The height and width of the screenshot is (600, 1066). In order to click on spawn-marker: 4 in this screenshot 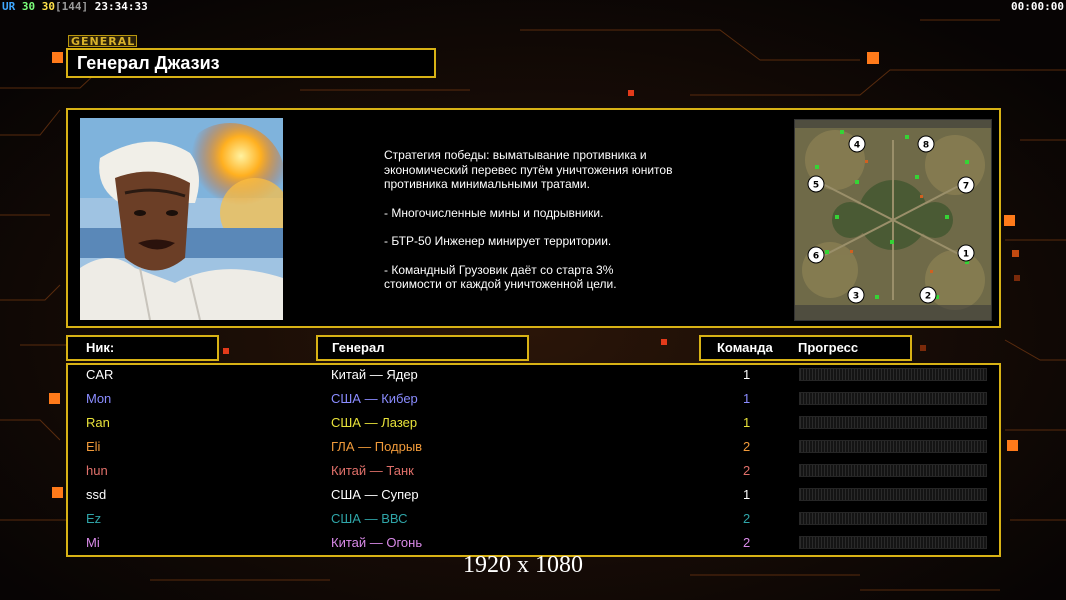, I will do `click(857, 144)`.